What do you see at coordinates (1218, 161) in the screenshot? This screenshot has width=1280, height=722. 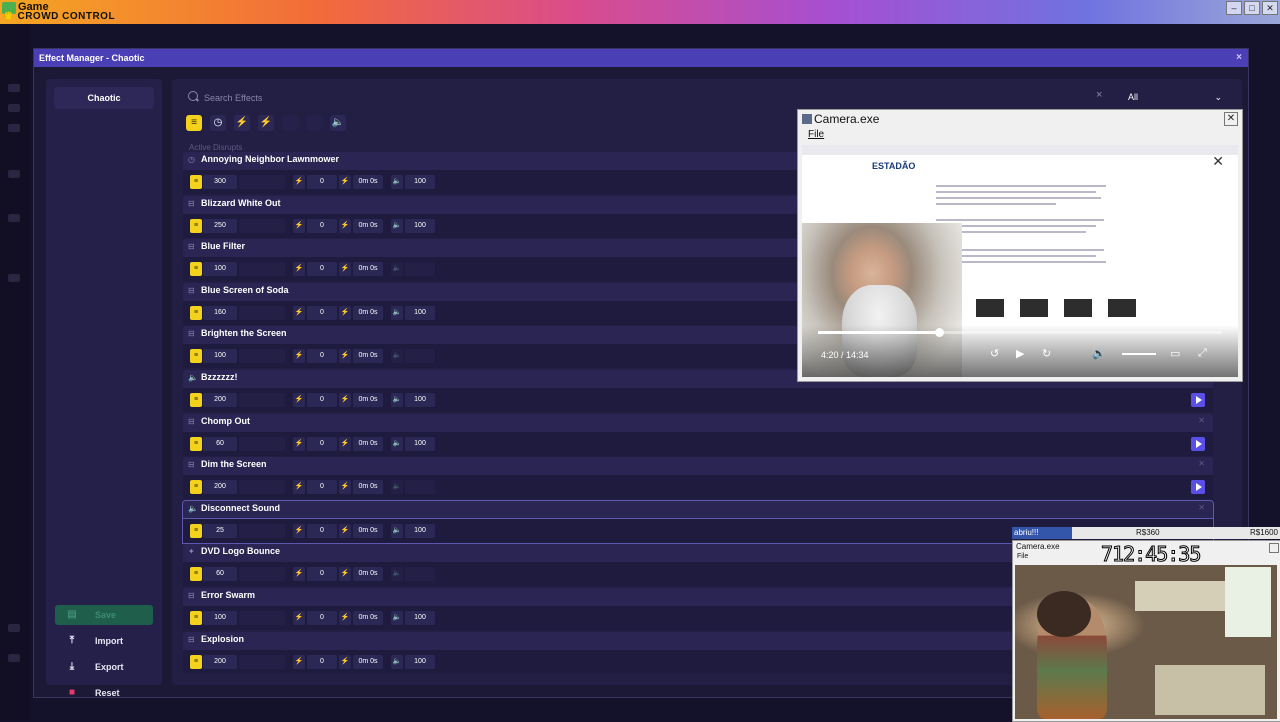 I see `overlay-close-icon: ✕` at bounding box center [1218, 161].